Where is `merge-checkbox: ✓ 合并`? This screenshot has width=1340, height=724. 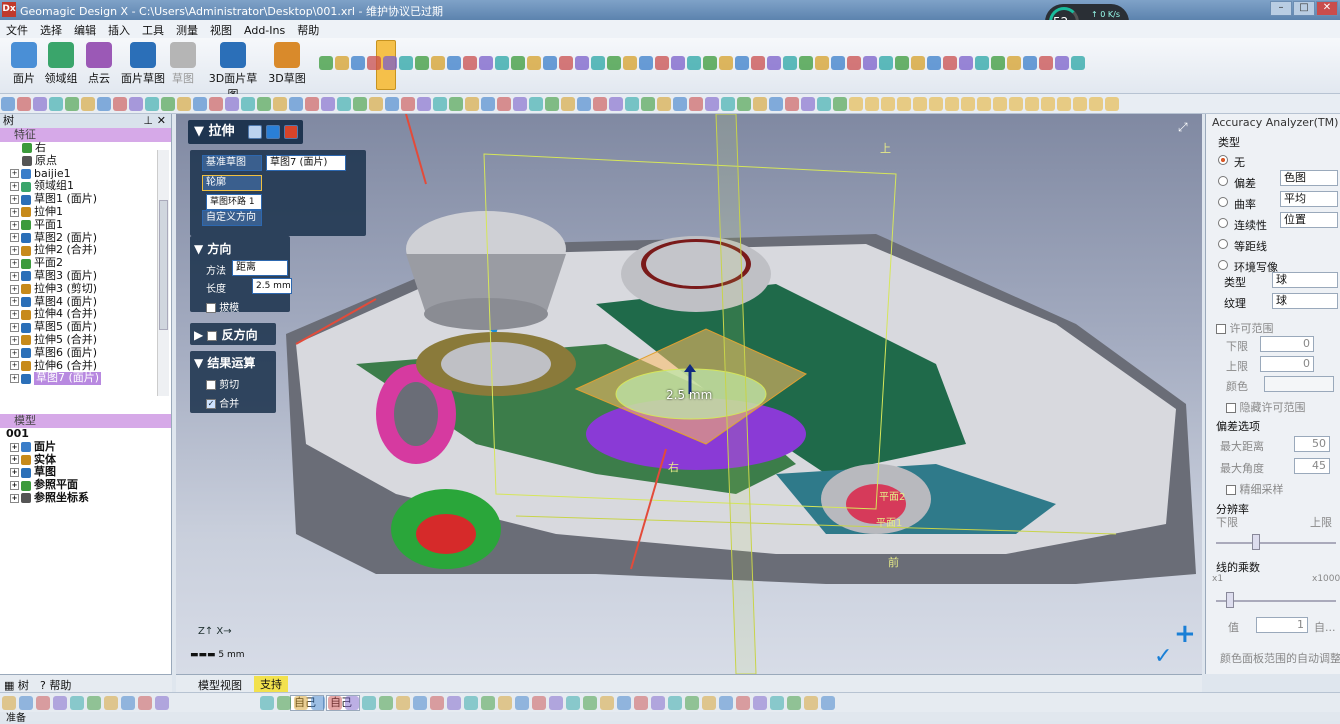
merge-checkbox: ✓ 合并 is located at coordinates (222, 402).